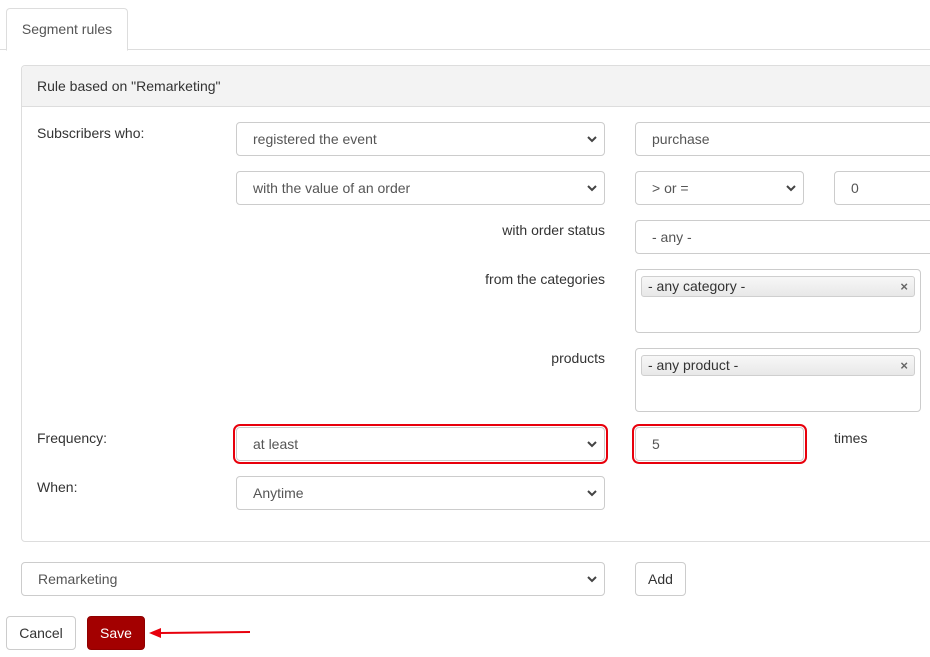  I want to click on products-label: products, so click(578, 358).